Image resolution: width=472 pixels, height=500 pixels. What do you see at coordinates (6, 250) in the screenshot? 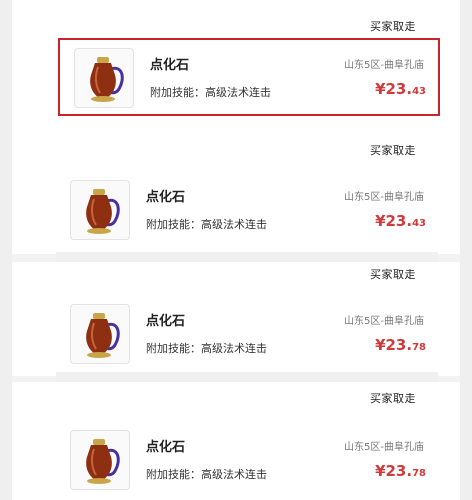
I see `page-margin-left` at bounding box center [6, 250].